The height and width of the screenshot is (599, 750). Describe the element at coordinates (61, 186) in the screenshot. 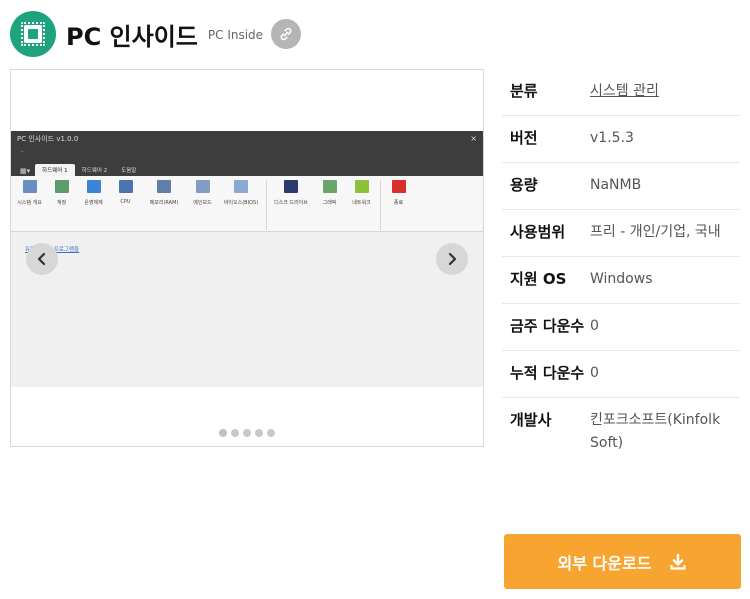

I see `account-icon` at that location.